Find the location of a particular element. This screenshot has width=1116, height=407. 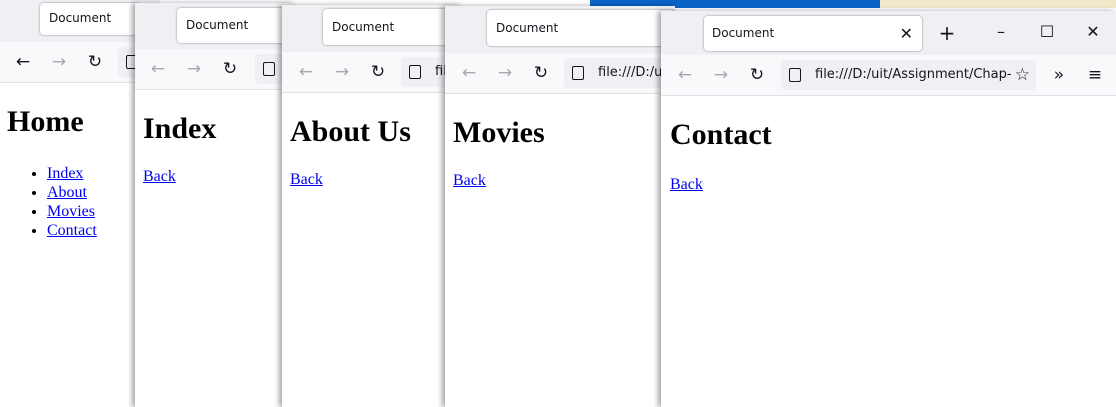

link-contact: Contact is located at coordinates (72, 230).